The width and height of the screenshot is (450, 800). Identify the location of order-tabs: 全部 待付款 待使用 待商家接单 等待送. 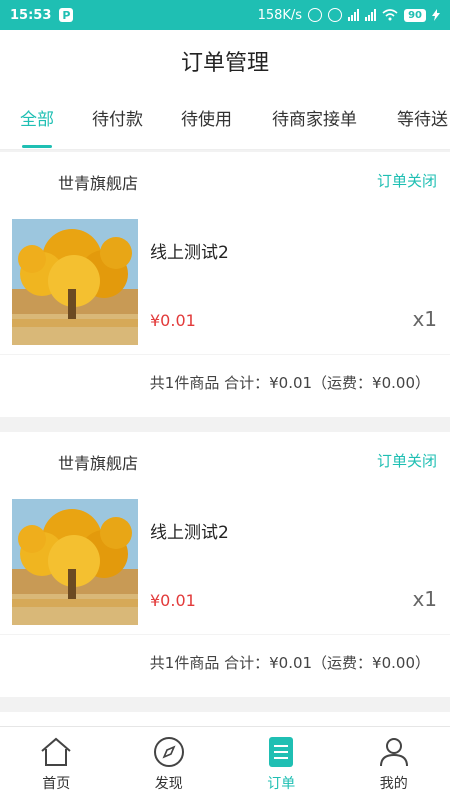
(225, 121).